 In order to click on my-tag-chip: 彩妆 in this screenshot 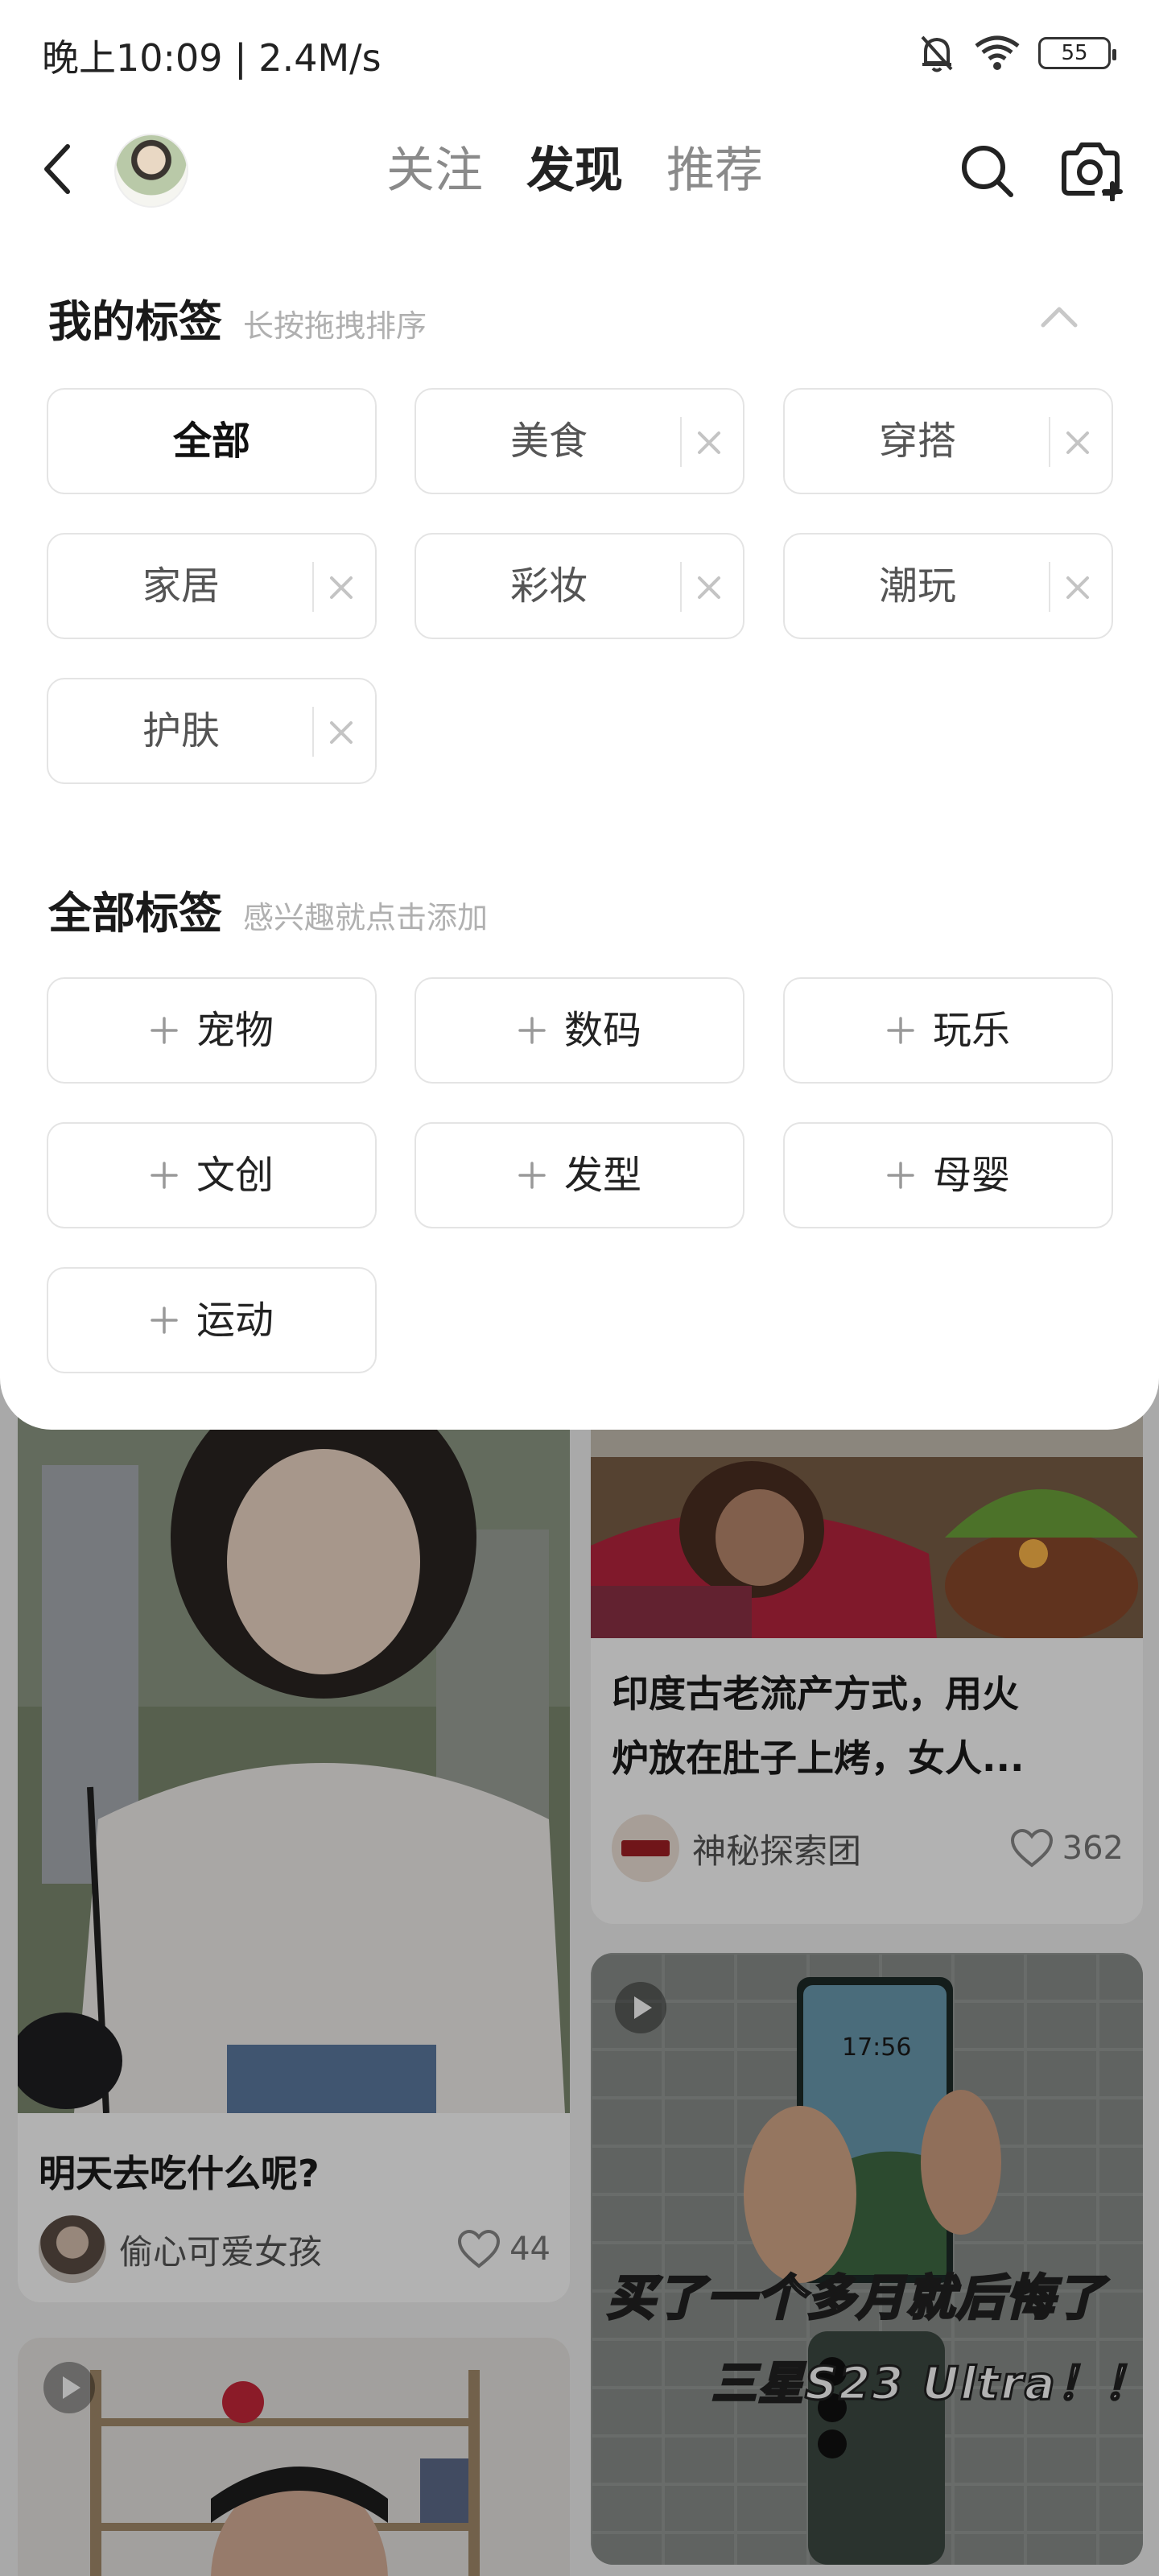, I will do `click(579, 586)`.